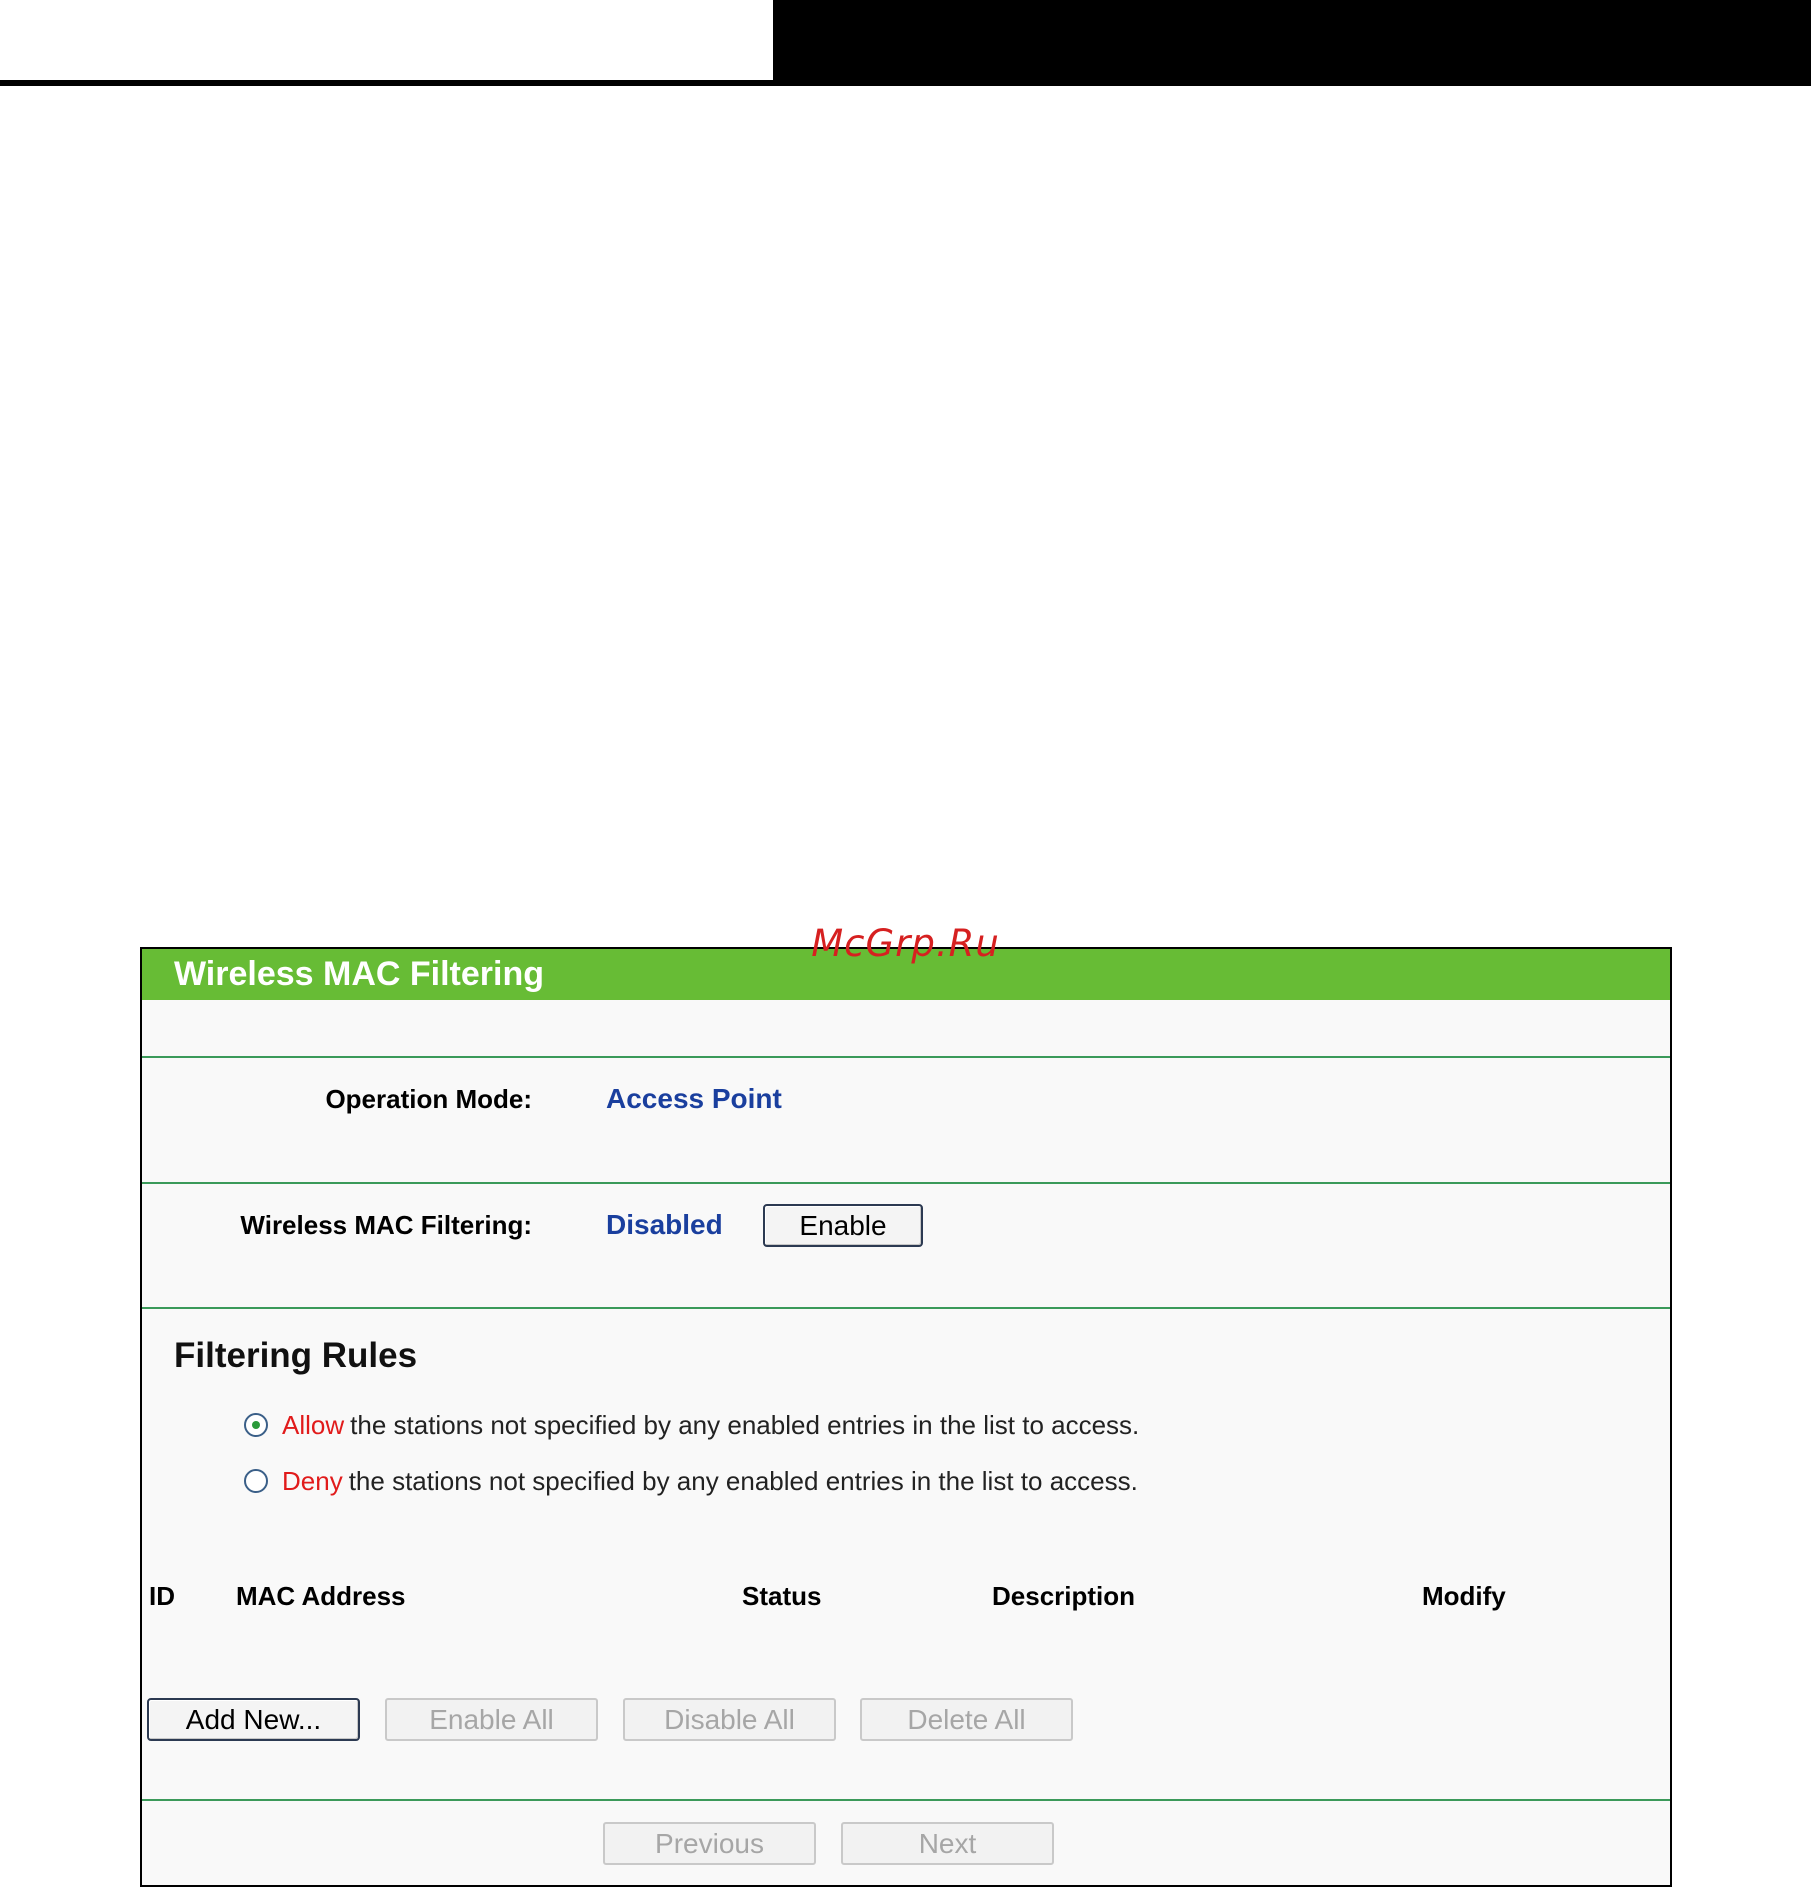  What do you see at coordinates (966, 1719) in the screenshot?
I see `delete-all-button: Delete All` at bounding box center [966, 1719].